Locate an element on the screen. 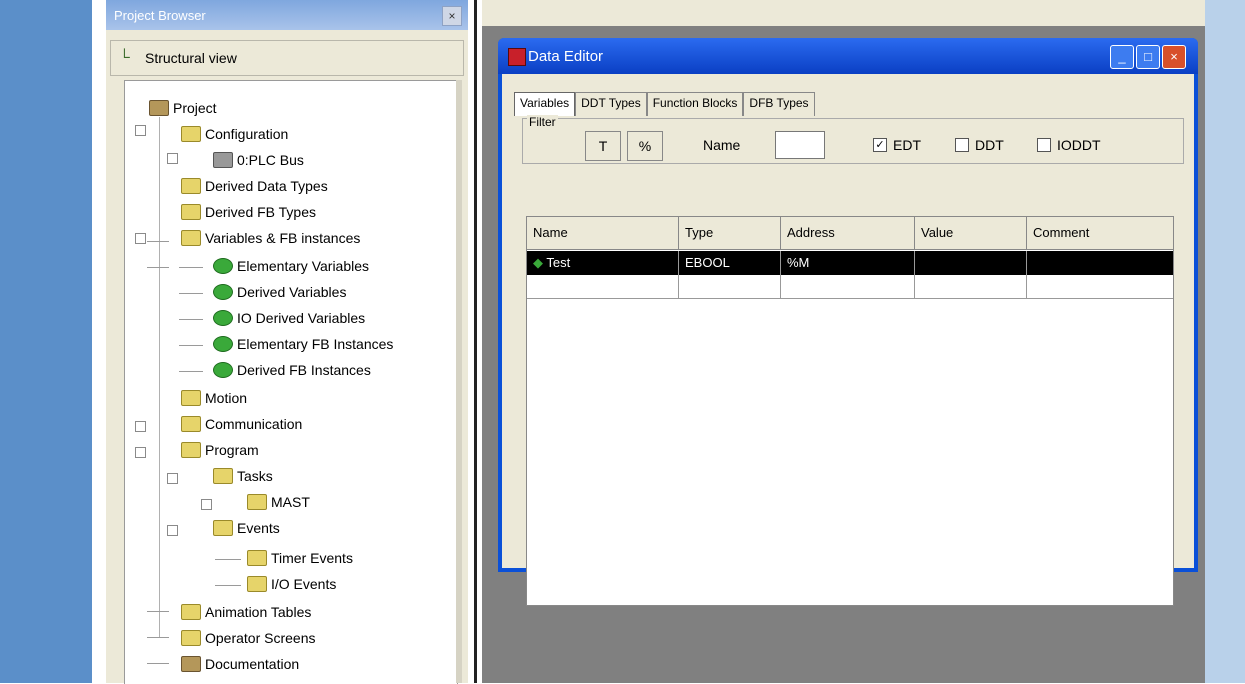 This screenshot has height=684, width=1245. tree-item-label: I/O Events is located at coordinates (304, 584).